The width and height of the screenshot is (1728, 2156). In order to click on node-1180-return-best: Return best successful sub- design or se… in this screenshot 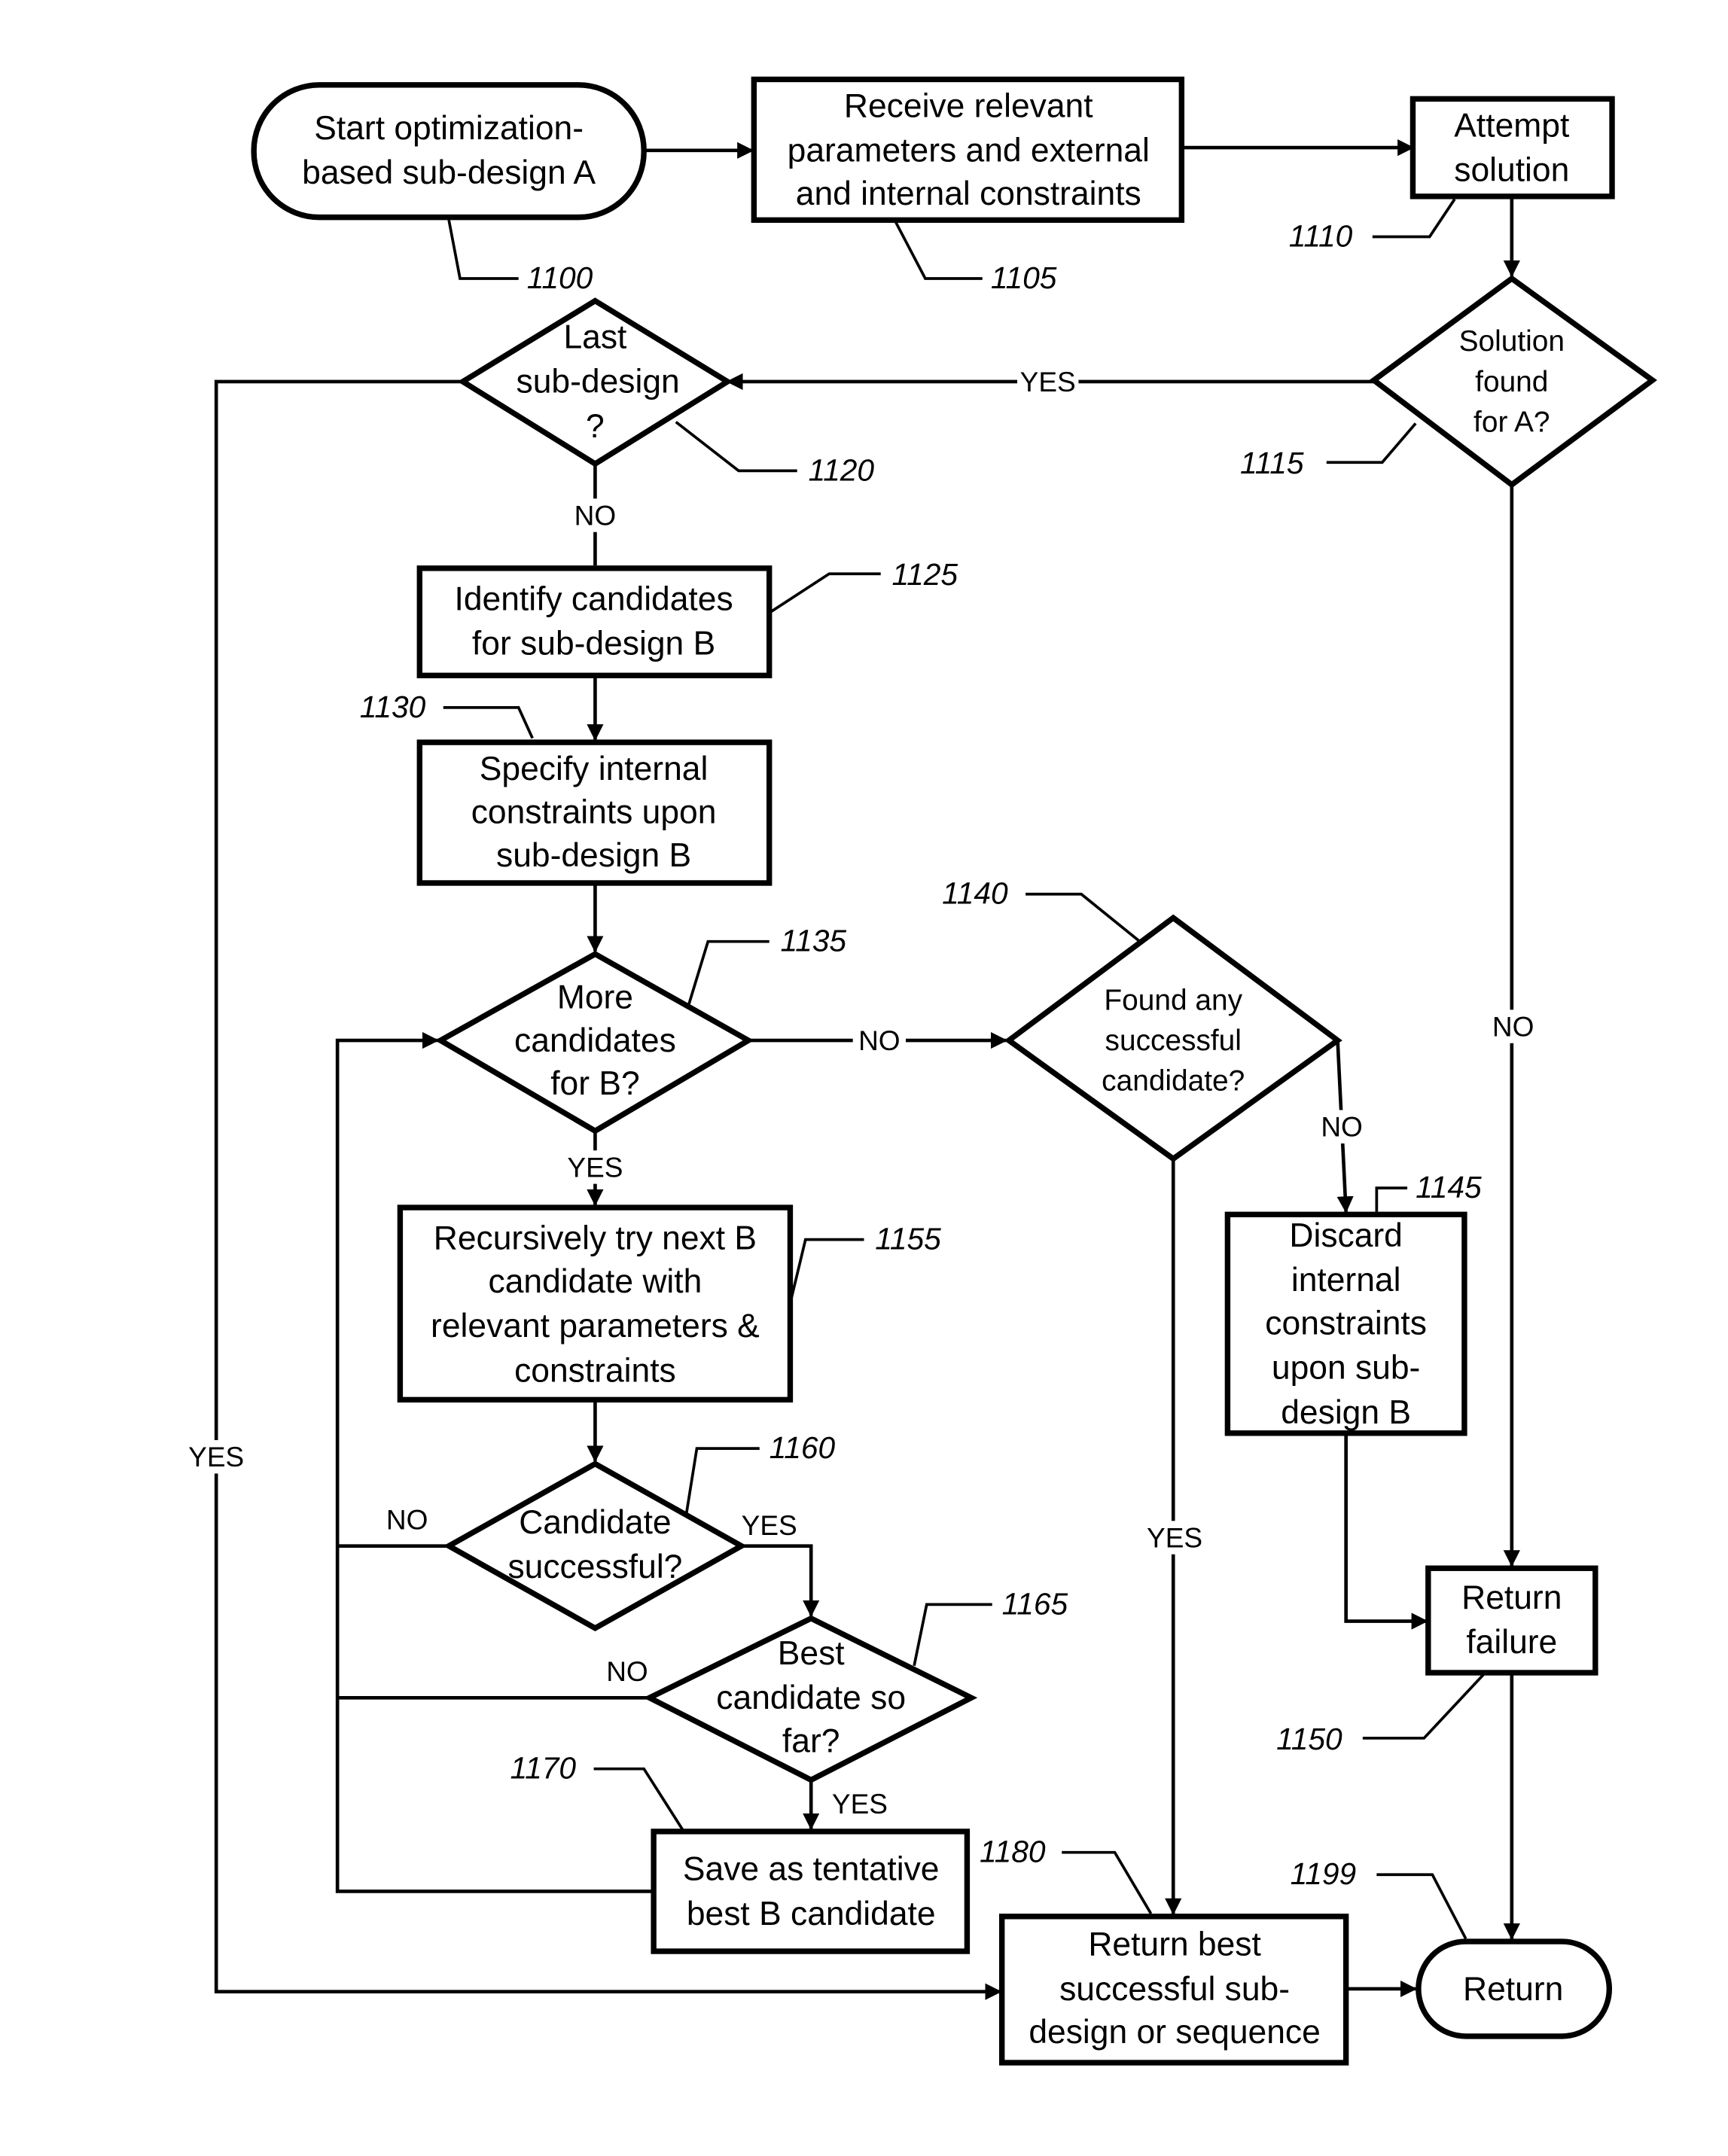, I will do `click(1173, 1990)`.